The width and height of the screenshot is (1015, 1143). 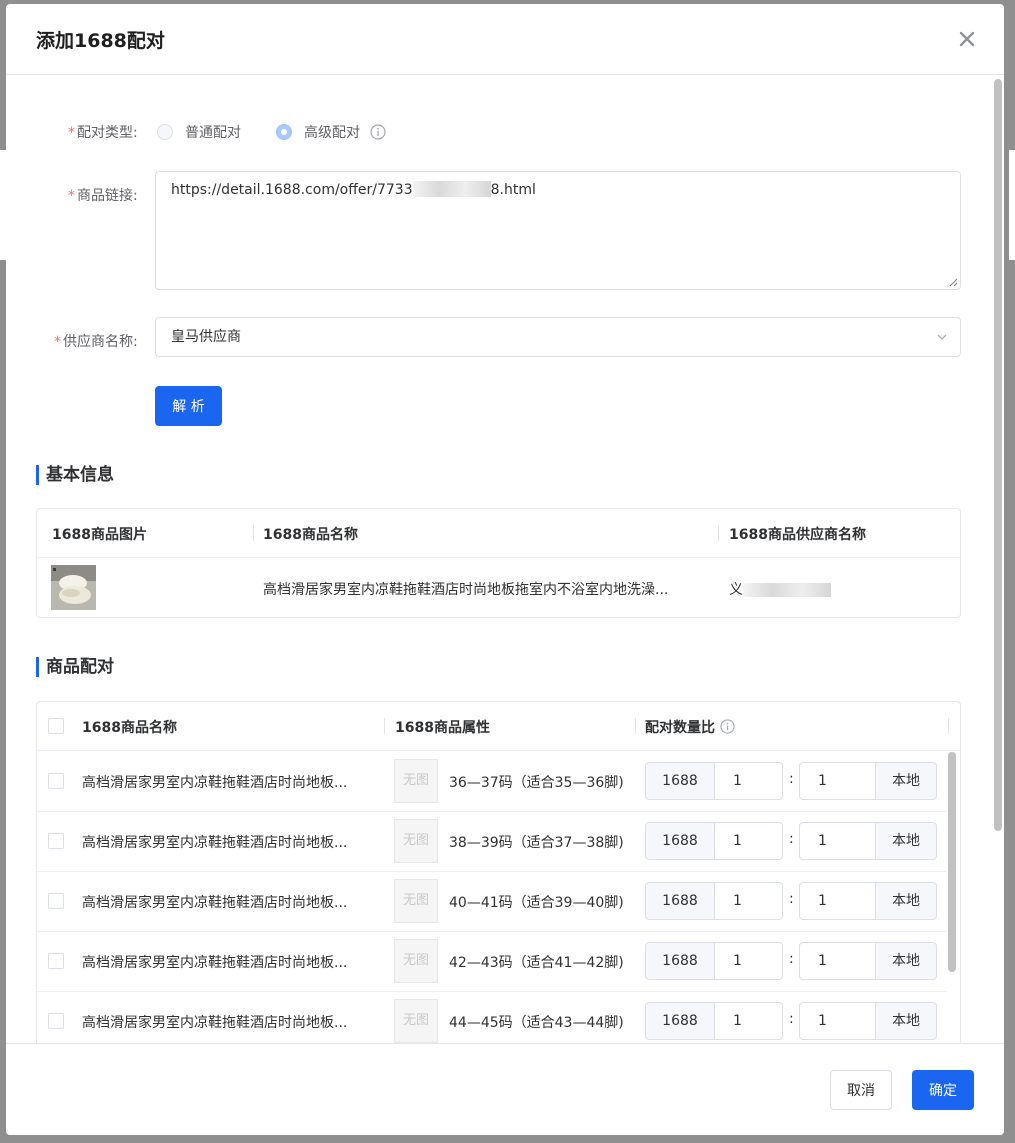 I want to click on dialog-footer: 取消 确定, so click(x=505, y=1089).